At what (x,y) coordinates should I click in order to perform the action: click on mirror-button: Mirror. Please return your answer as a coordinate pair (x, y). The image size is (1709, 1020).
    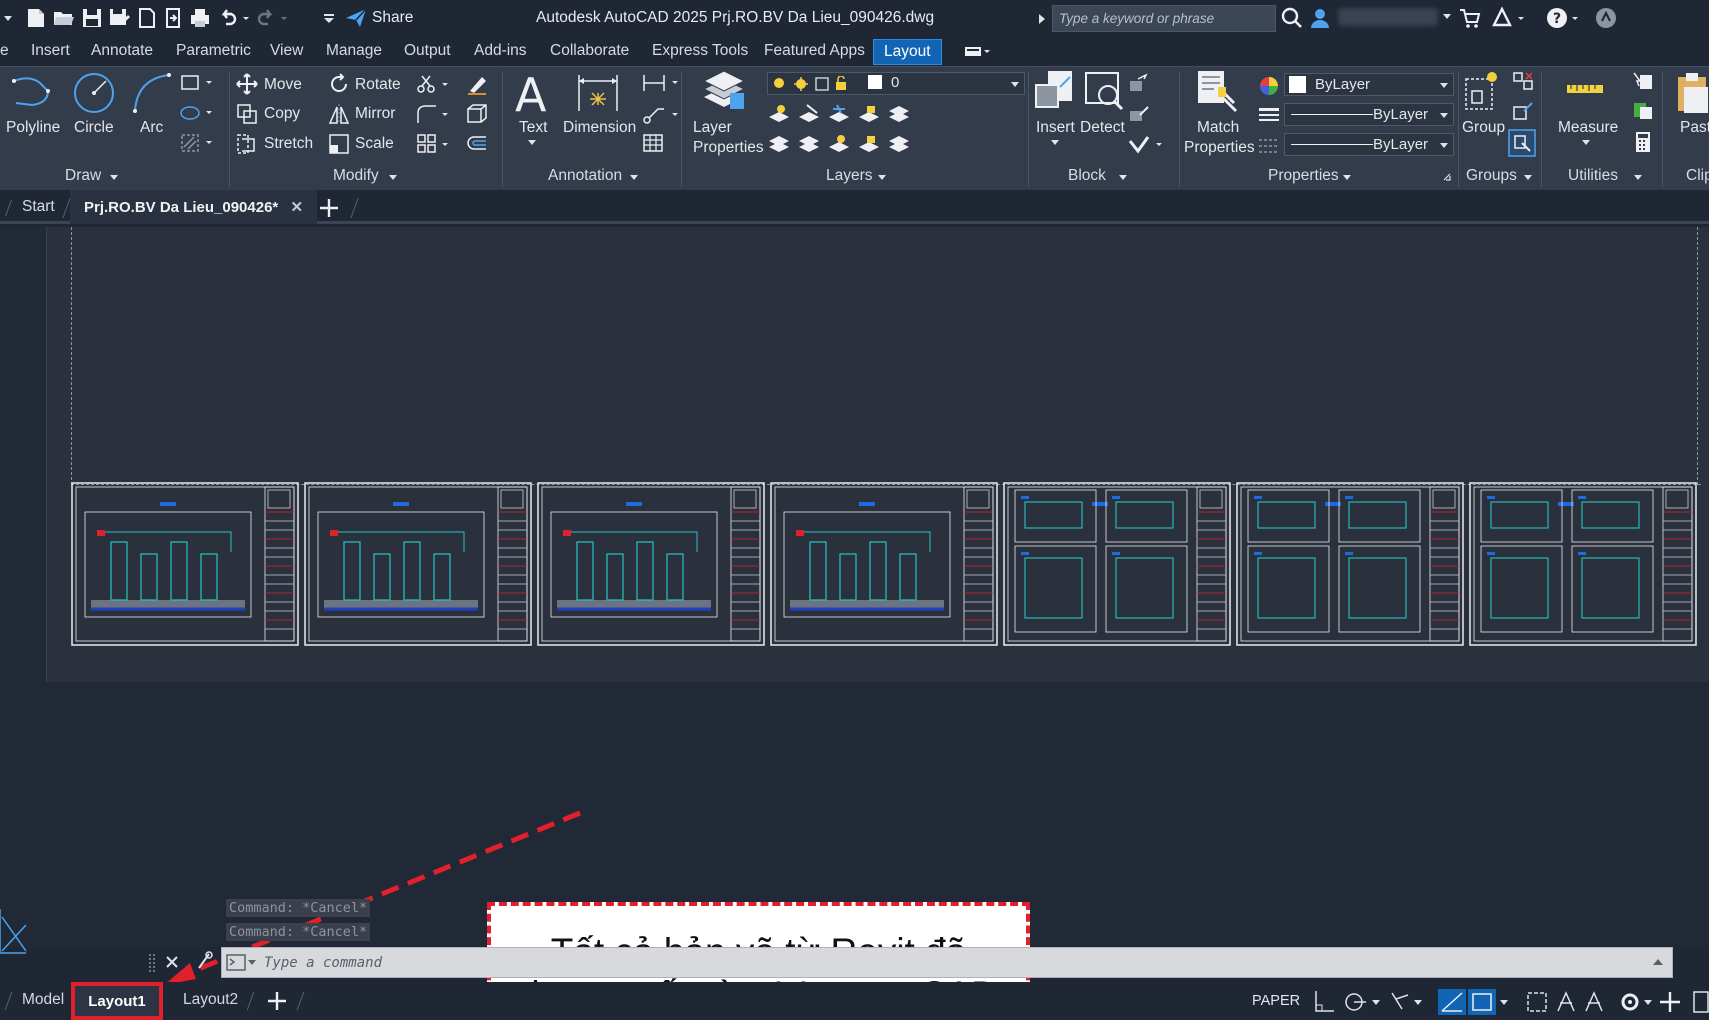
    Looking at the image, I should click on (375, 114).